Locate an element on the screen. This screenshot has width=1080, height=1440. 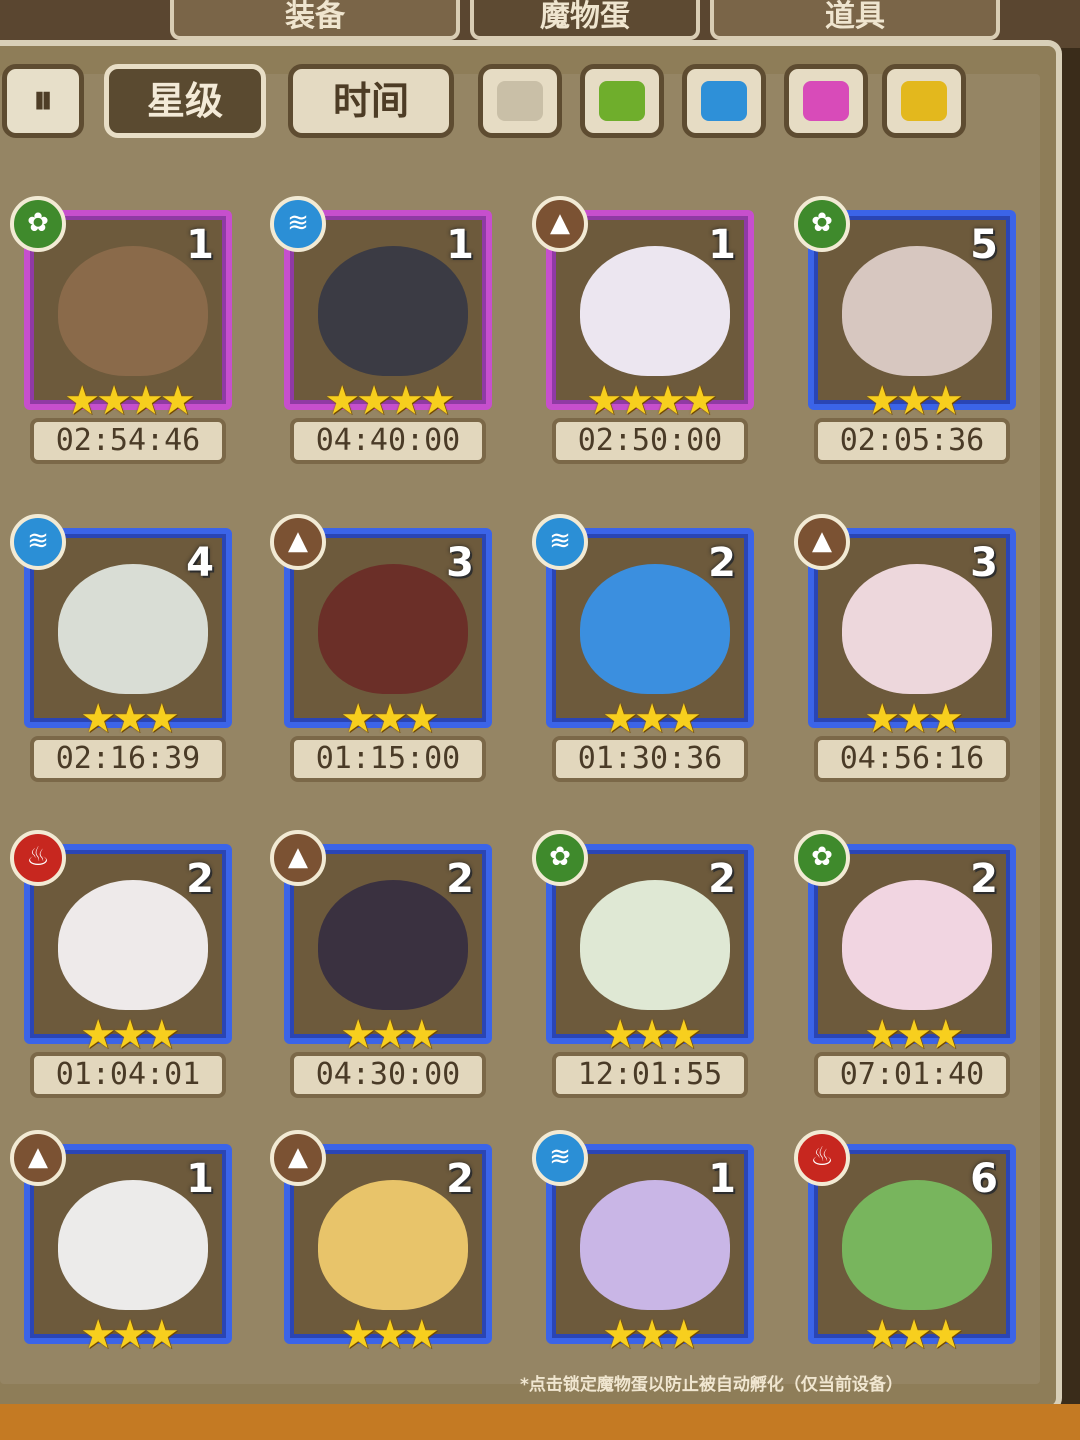
filter-star-button: 星级 is located at coordinates (185, 101).